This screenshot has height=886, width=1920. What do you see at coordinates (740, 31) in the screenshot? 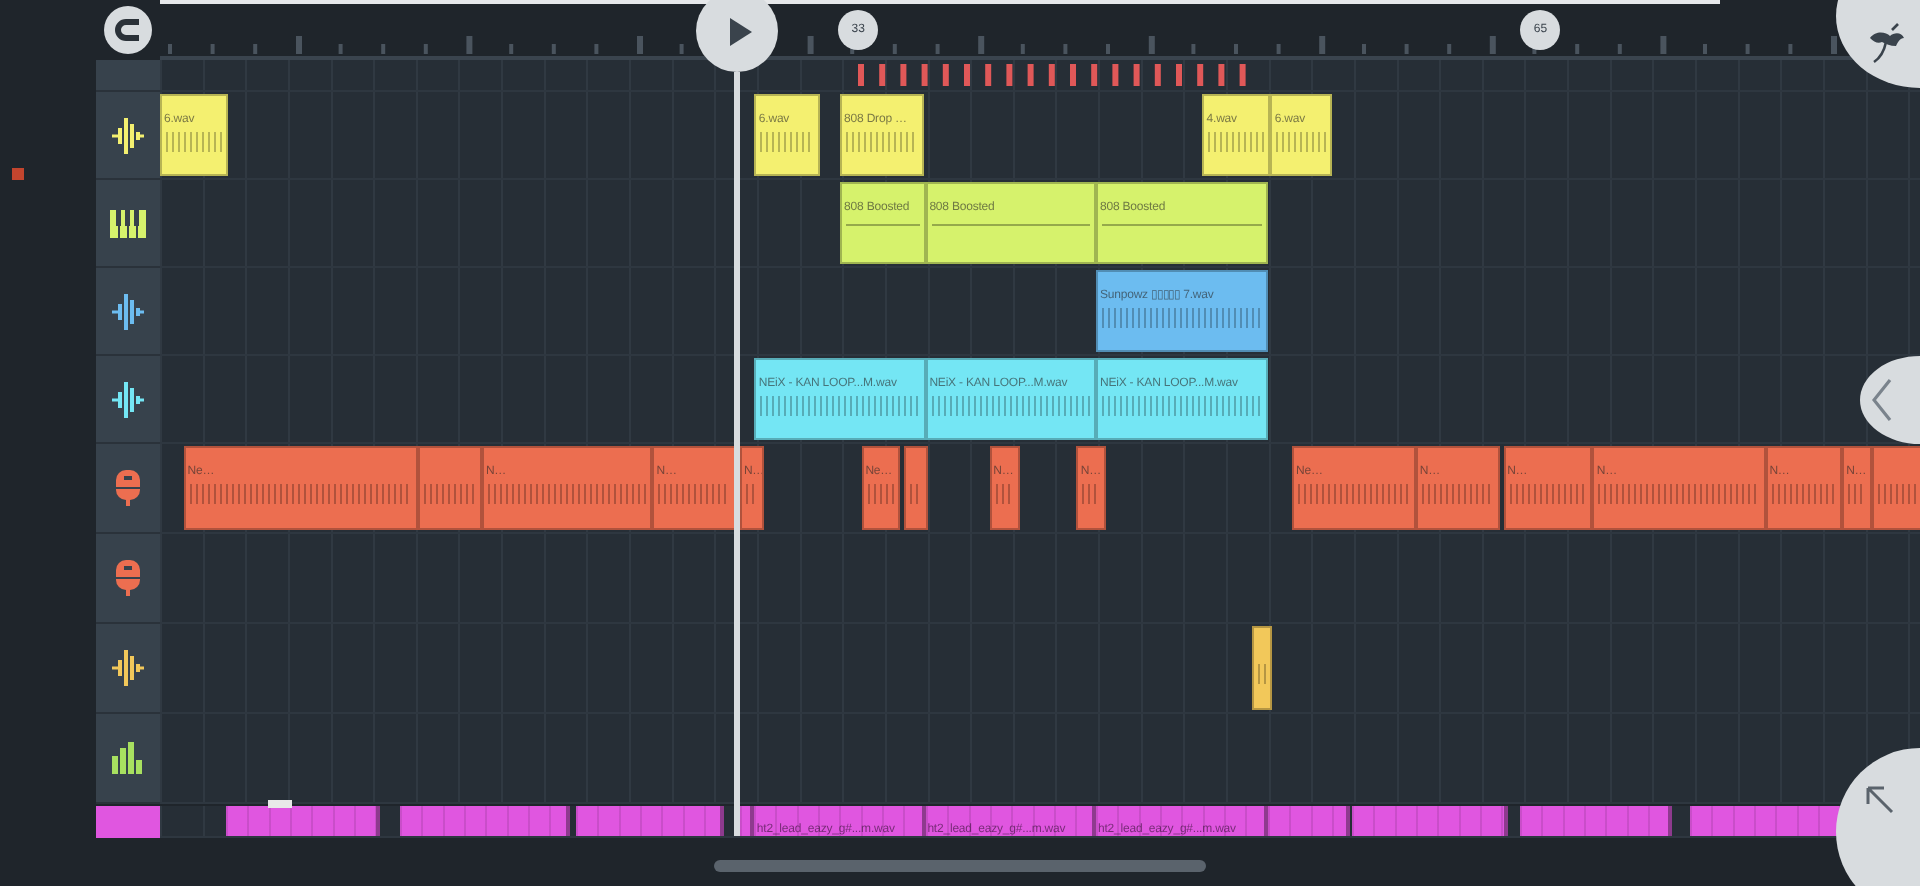
I see `play-icon` at bounding box center [740, 31].